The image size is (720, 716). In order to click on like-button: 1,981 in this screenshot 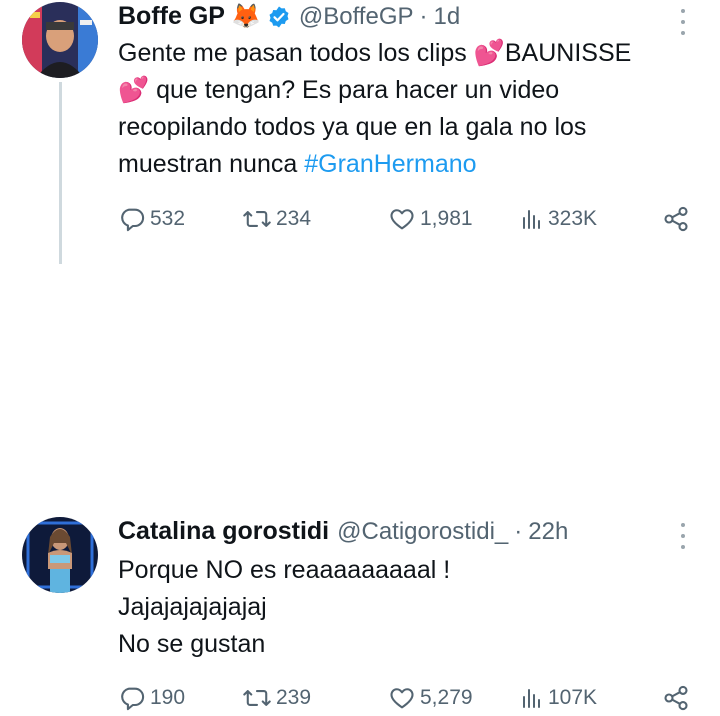, I will do `click(430, 219)`.